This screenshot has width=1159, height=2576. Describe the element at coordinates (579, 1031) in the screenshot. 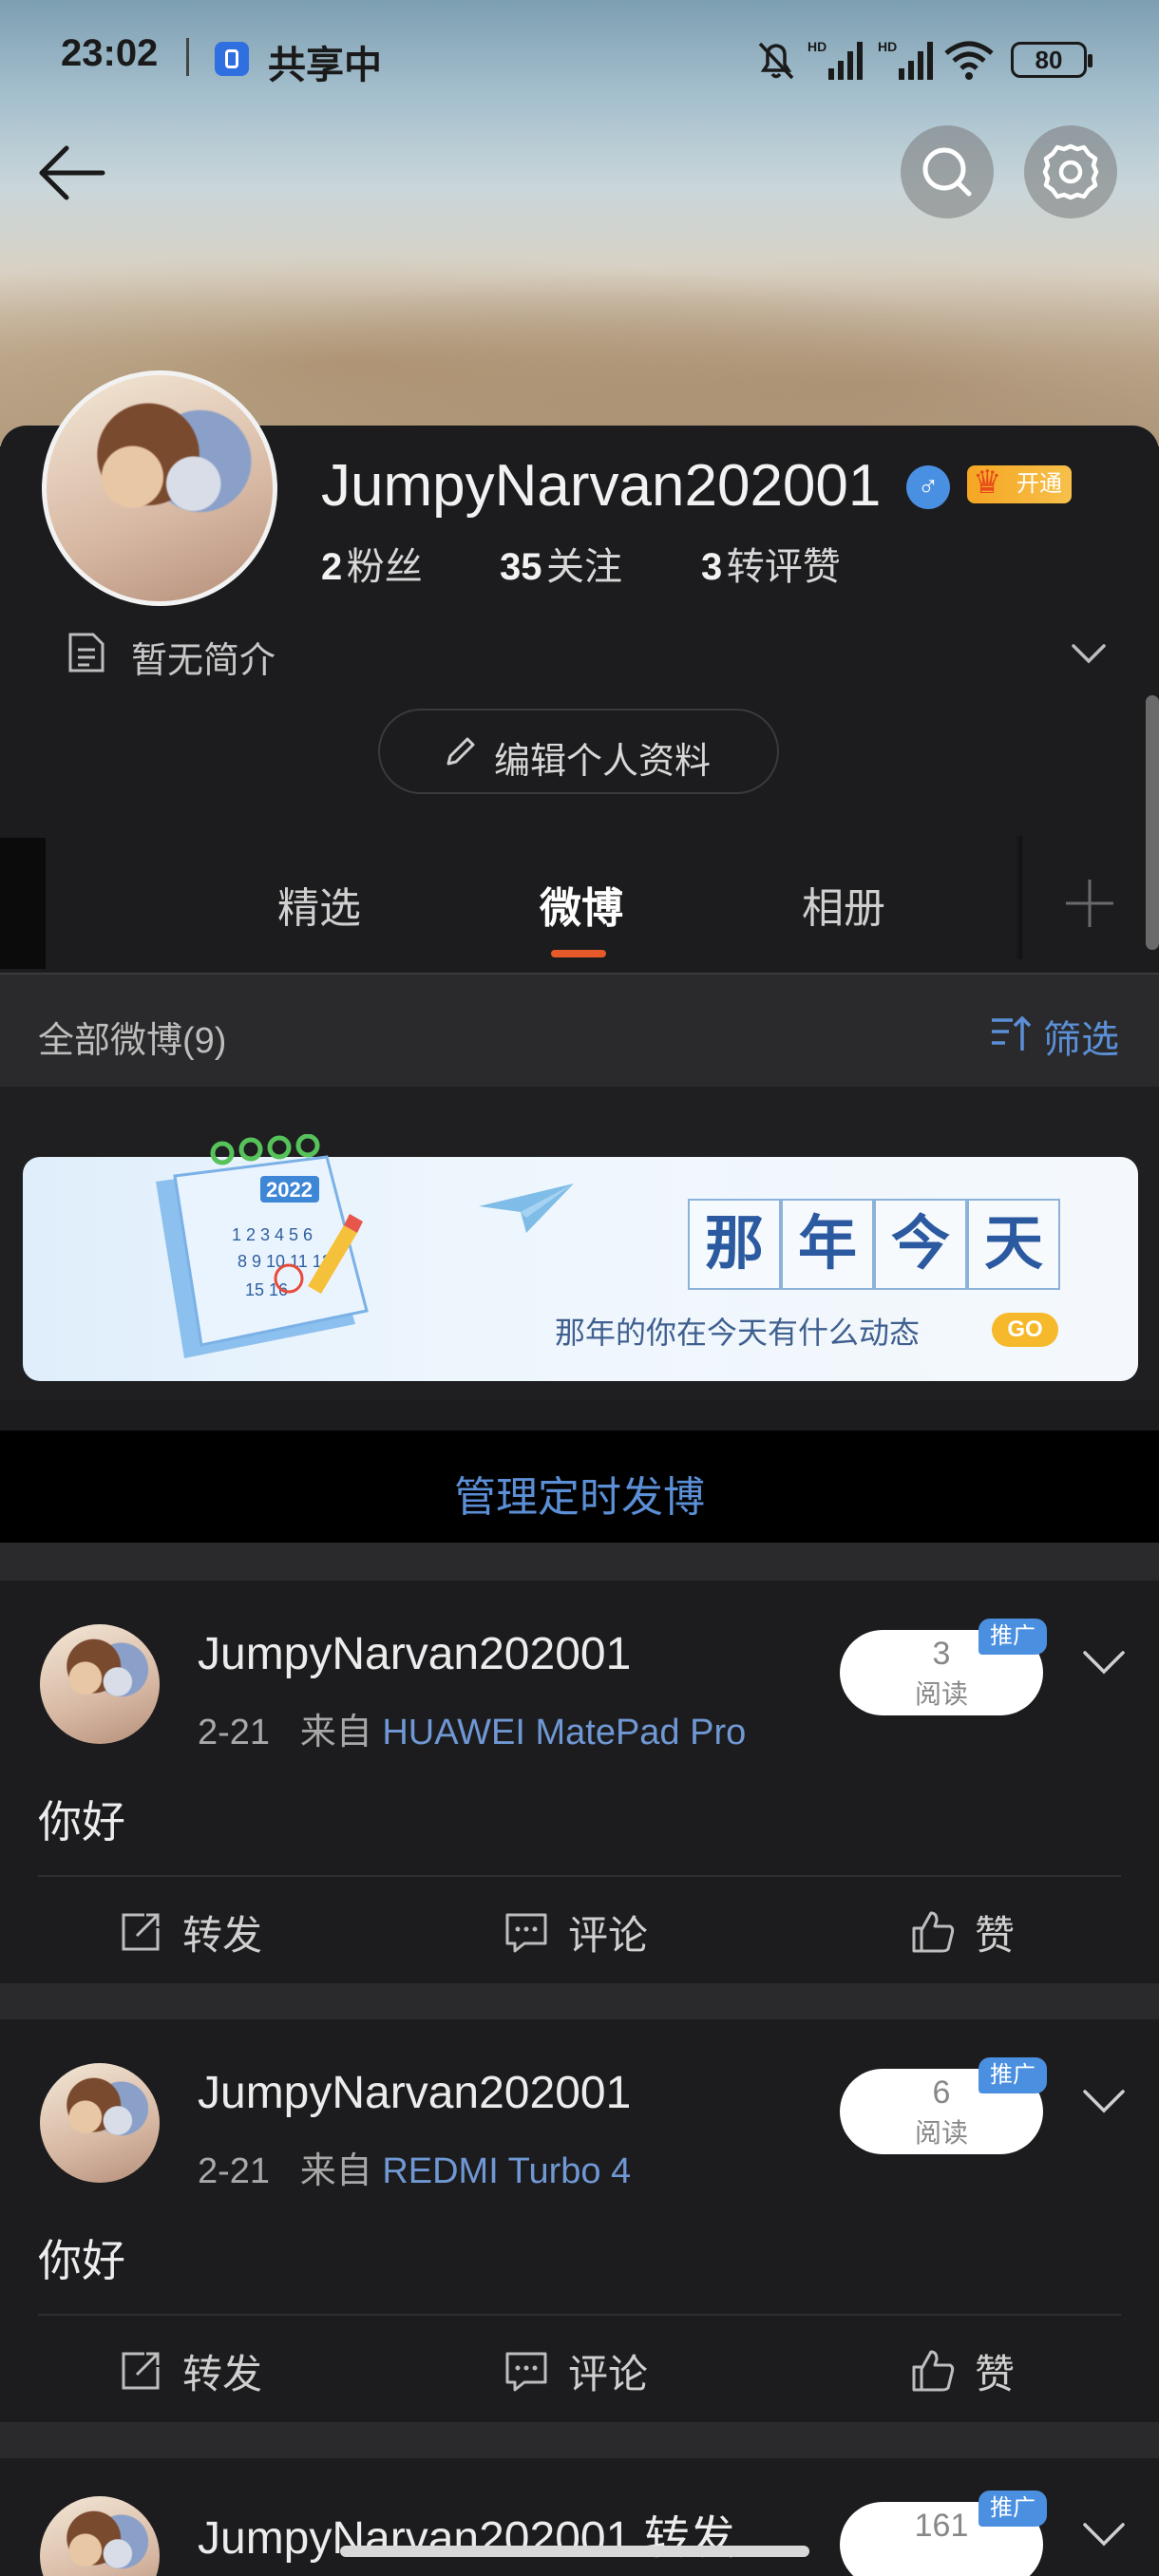

I see `filter-bar: 全部微博(9) 筛选` at that location.